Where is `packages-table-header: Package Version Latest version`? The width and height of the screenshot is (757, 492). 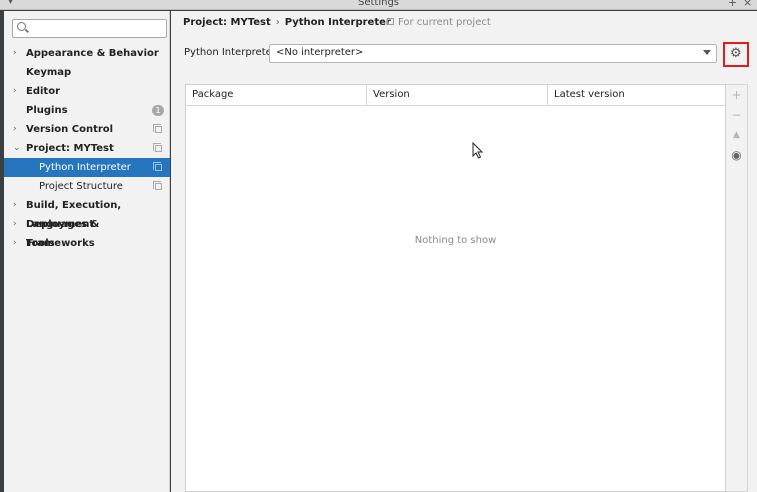
packages-table-header: Package Version Latest version is located at coordinates (455, 95).